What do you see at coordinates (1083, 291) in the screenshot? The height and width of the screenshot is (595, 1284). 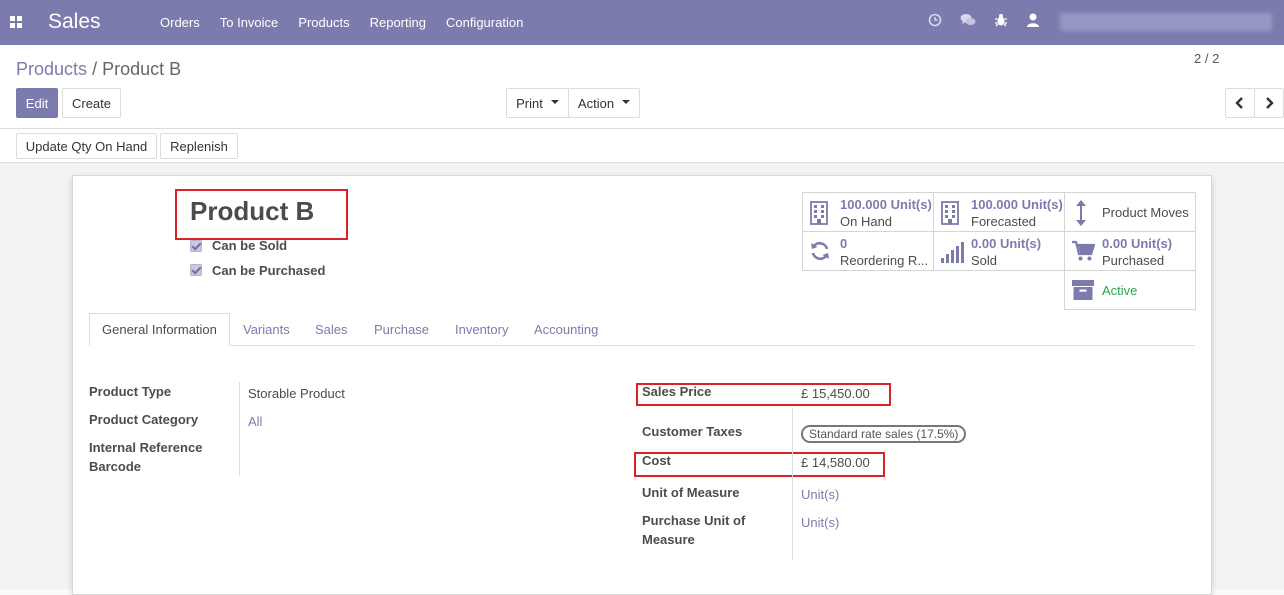 I see `archive-icon` at bounding box center [1083, 291].